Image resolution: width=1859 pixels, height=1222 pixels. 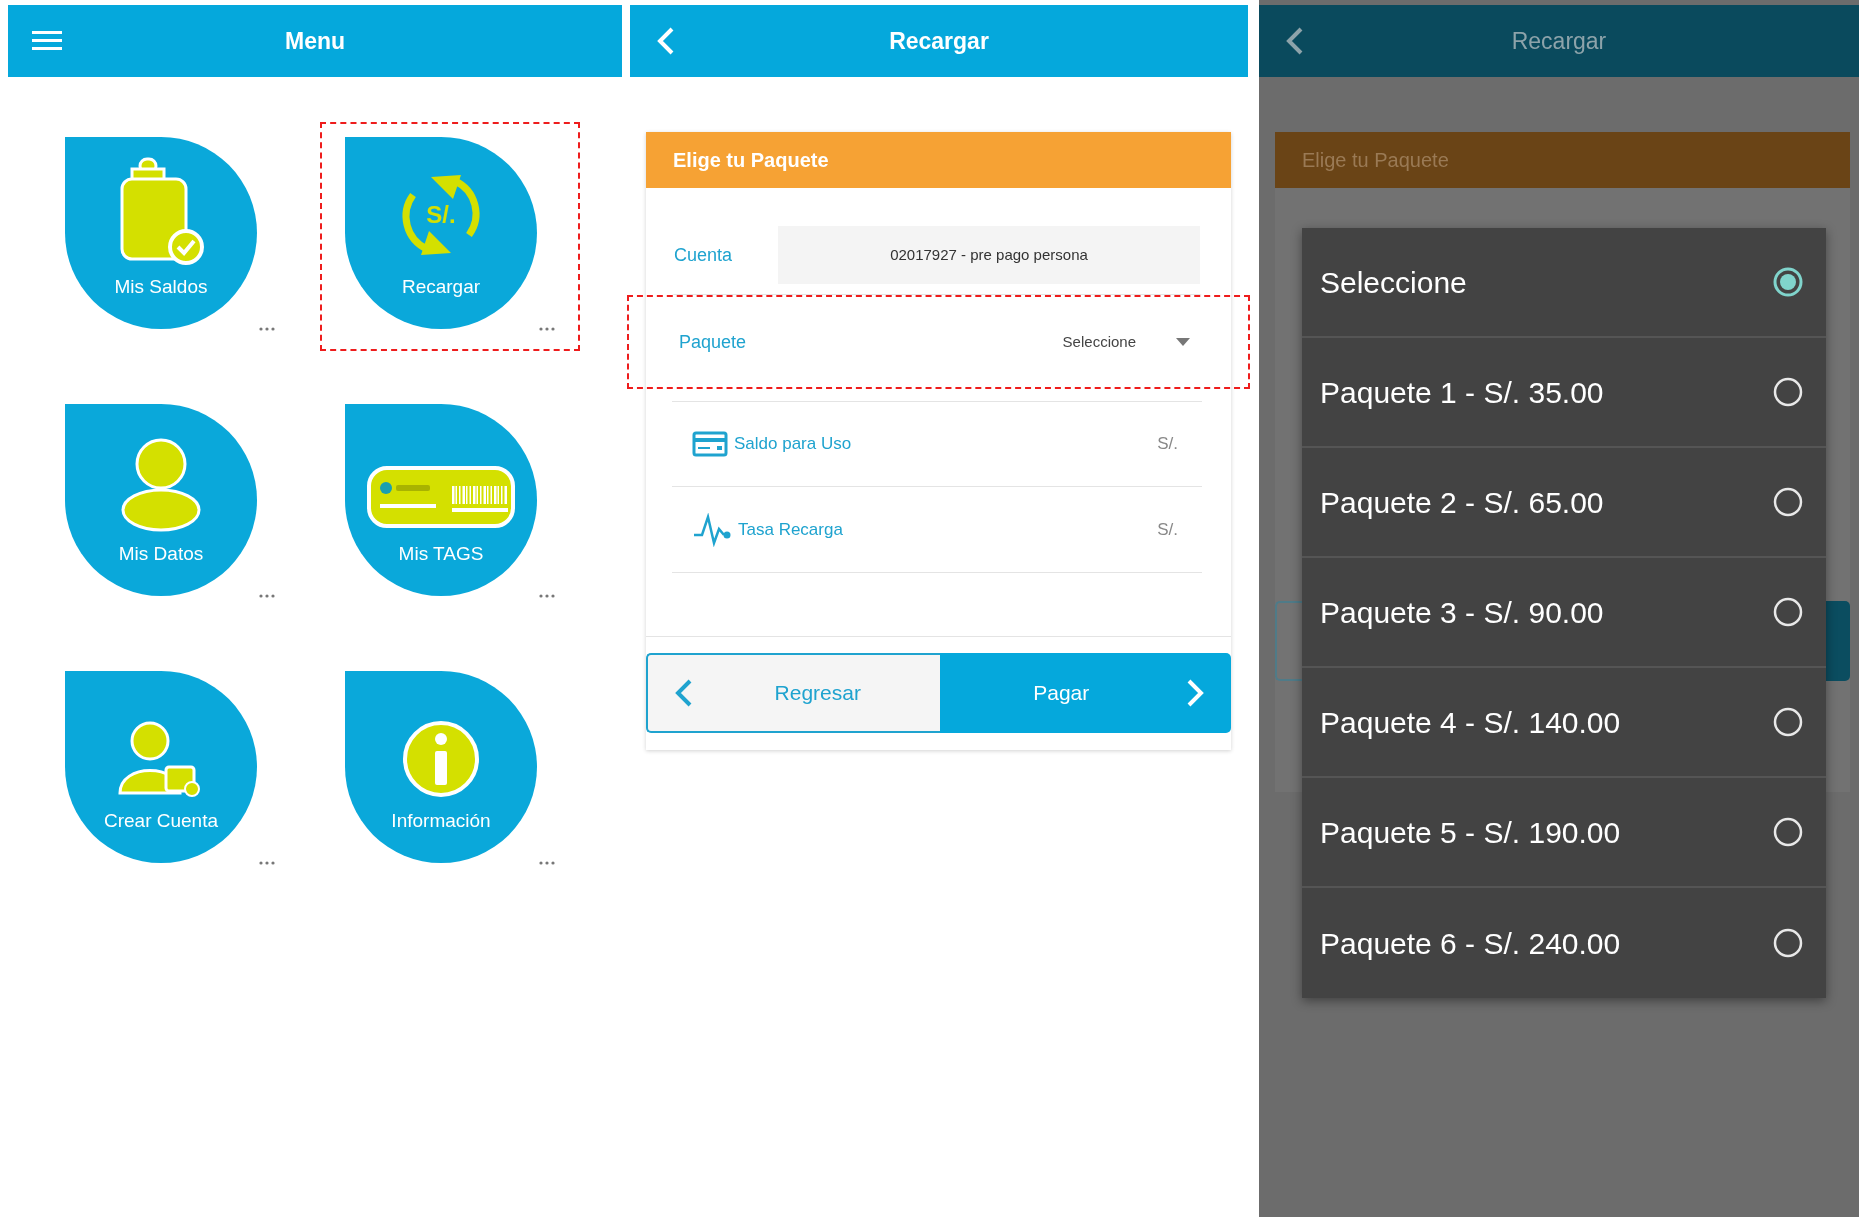 What do you see at coordinates (1564, 833) in the screenshot?
I see `package-option: Paquete 5 - S/. 190.00` at bounding box center [1564, 833].